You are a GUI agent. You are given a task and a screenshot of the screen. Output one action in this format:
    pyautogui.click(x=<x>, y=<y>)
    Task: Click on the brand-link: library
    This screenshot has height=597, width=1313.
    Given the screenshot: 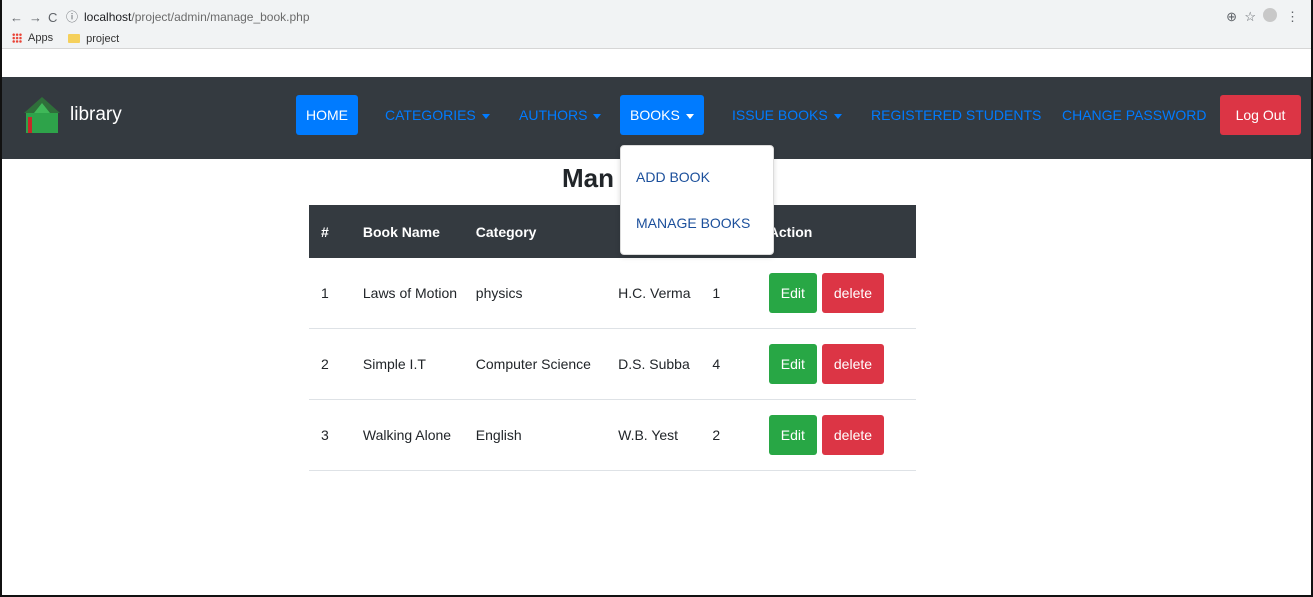 What is the action you would take?
    pyautogui.click(x=71, y=115)
    